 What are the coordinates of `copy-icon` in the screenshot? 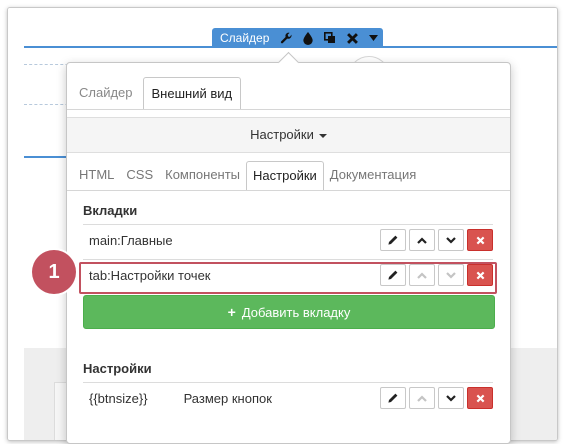 It's located at (330, 38).